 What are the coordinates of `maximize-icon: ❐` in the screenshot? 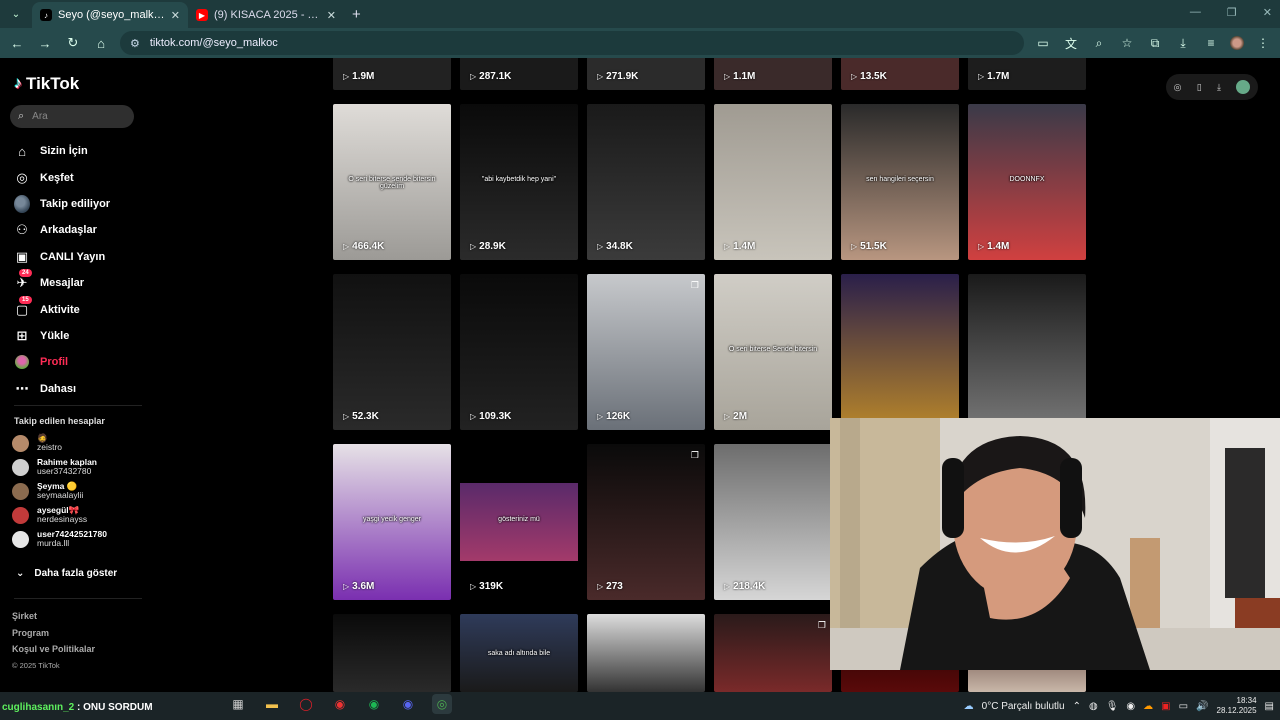 It's located at (1232, 12).